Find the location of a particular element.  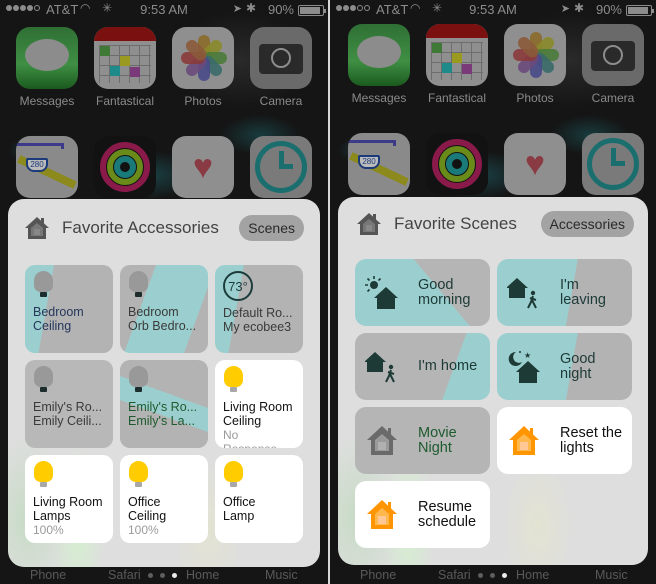

moon-house-icon: ★ is located at coordinates (524, 367).